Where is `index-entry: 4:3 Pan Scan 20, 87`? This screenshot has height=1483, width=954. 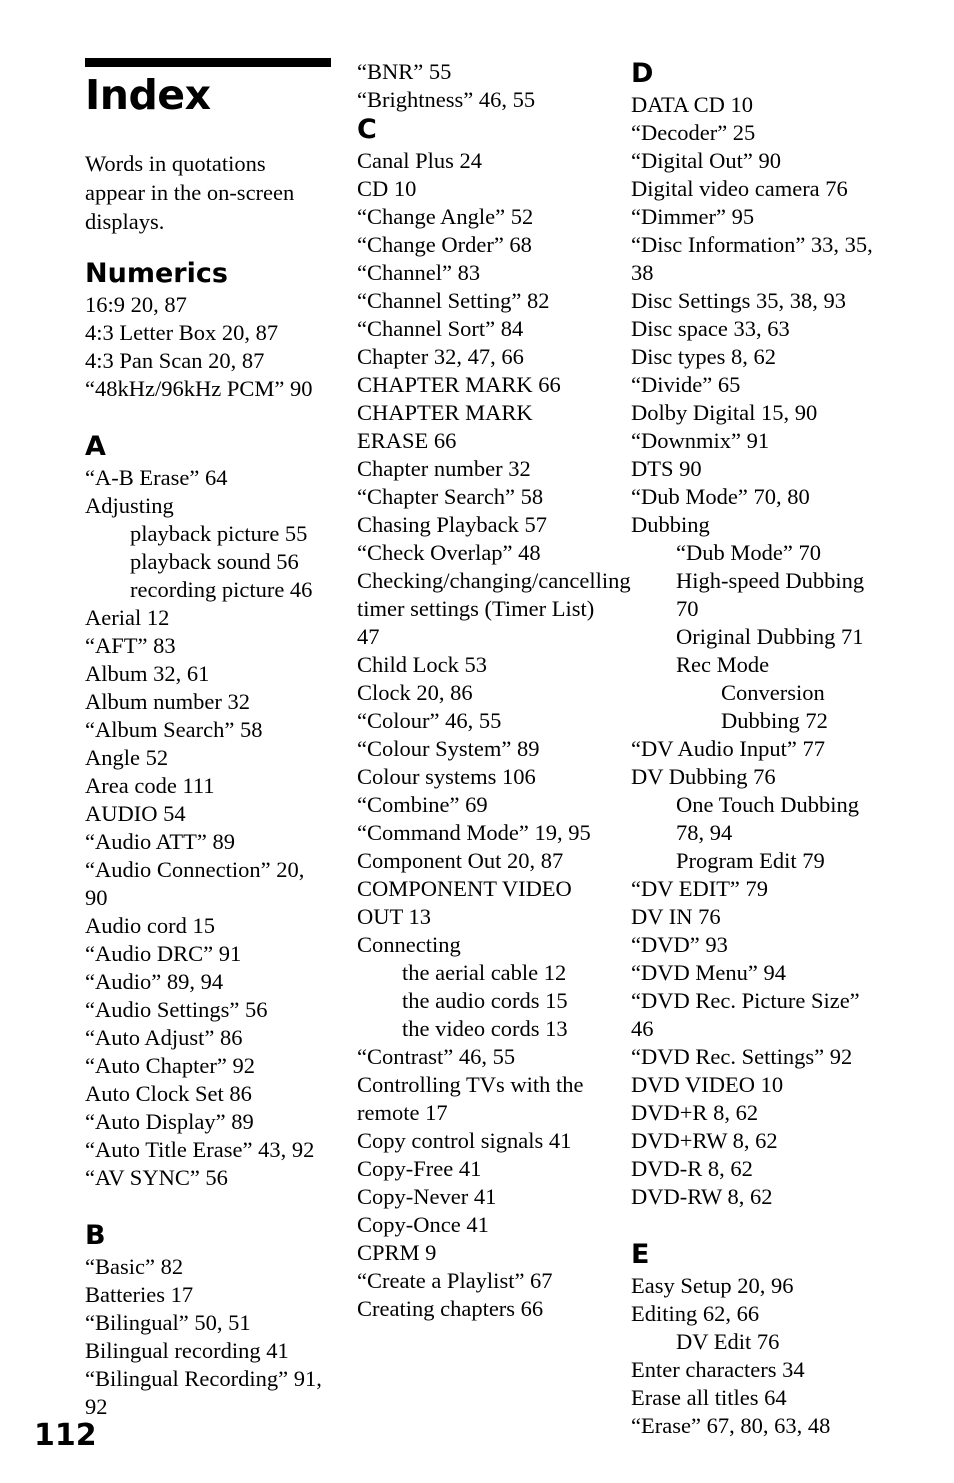
index-entry: 4:3 Pan Scan 20, 87 is located at coordinates (175, 360).